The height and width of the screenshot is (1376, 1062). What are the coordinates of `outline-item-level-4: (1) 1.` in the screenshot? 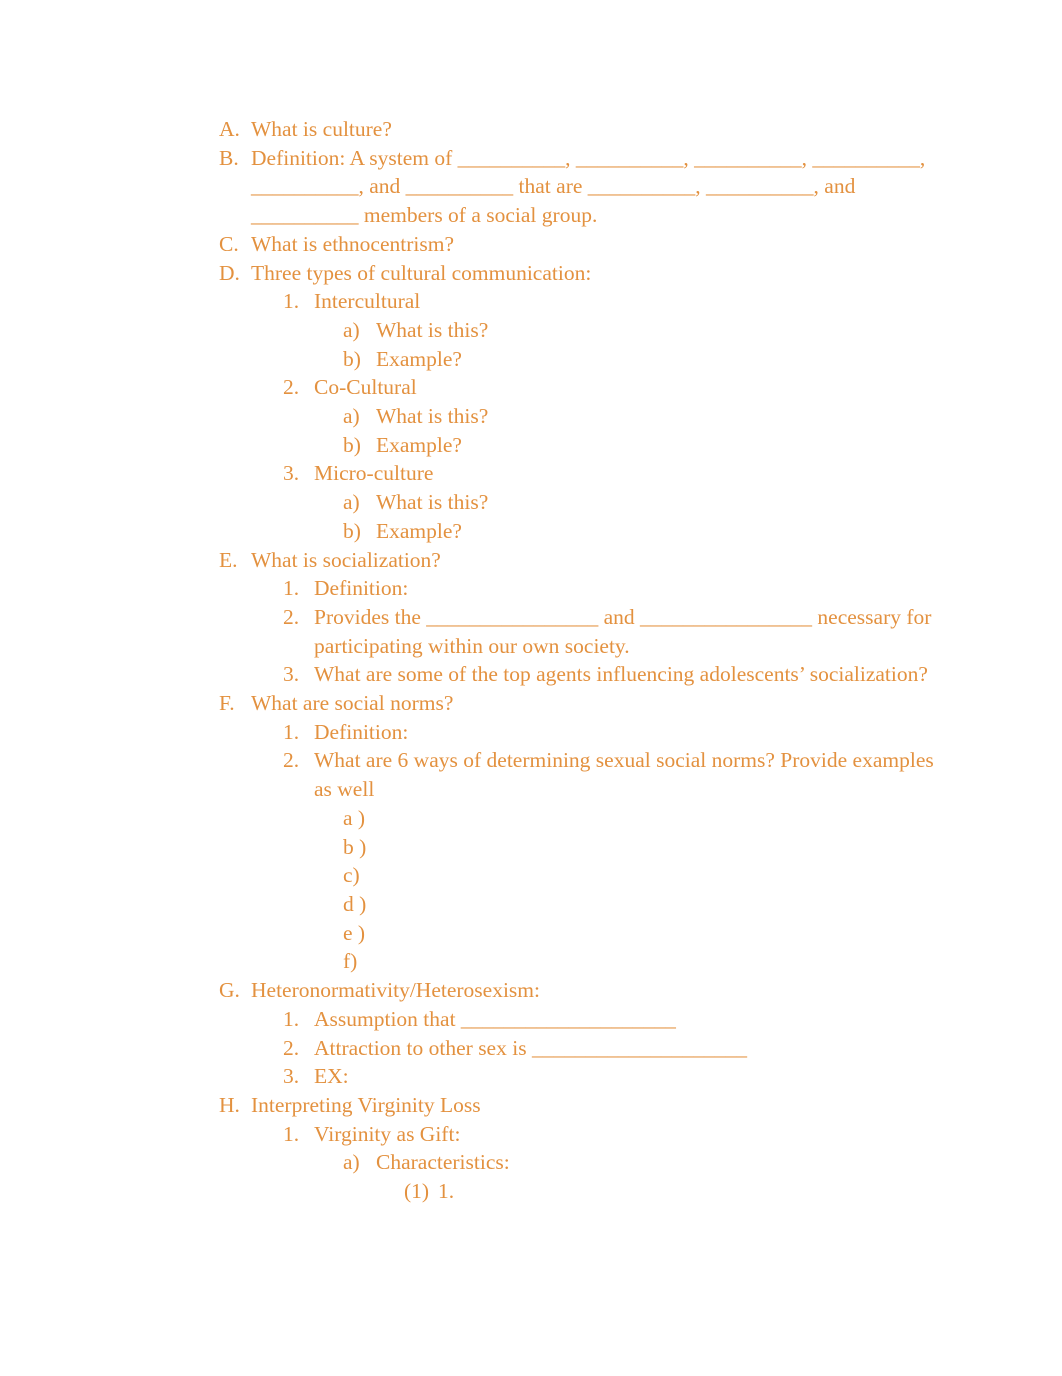 It's located at (491, 1191).